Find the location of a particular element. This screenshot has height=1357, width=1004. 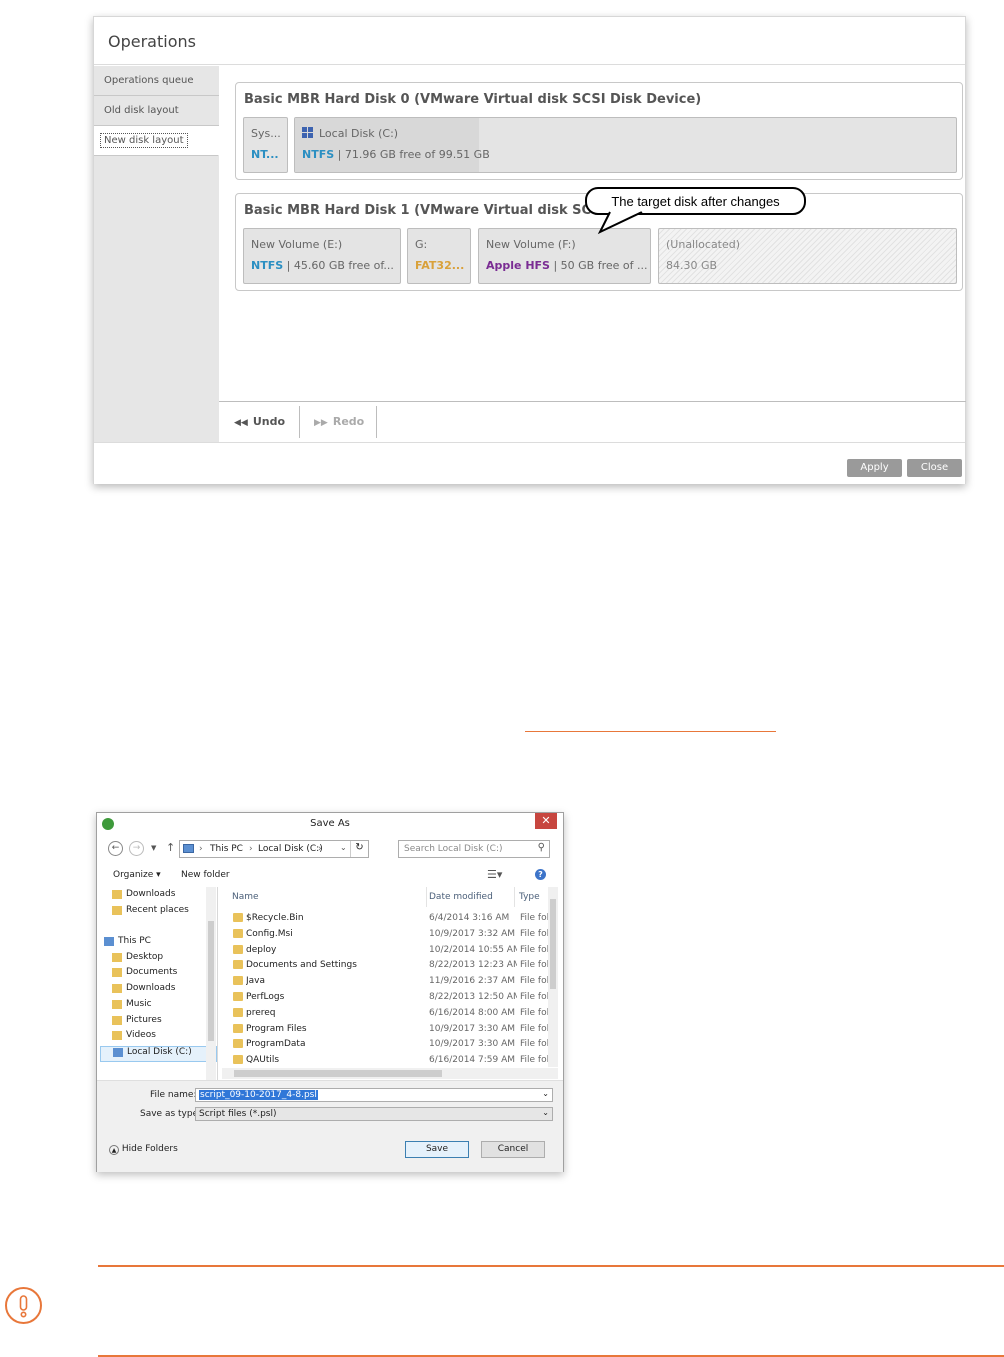

breadcrumb-this-pc: This PC is located at coordinates (226, 849).